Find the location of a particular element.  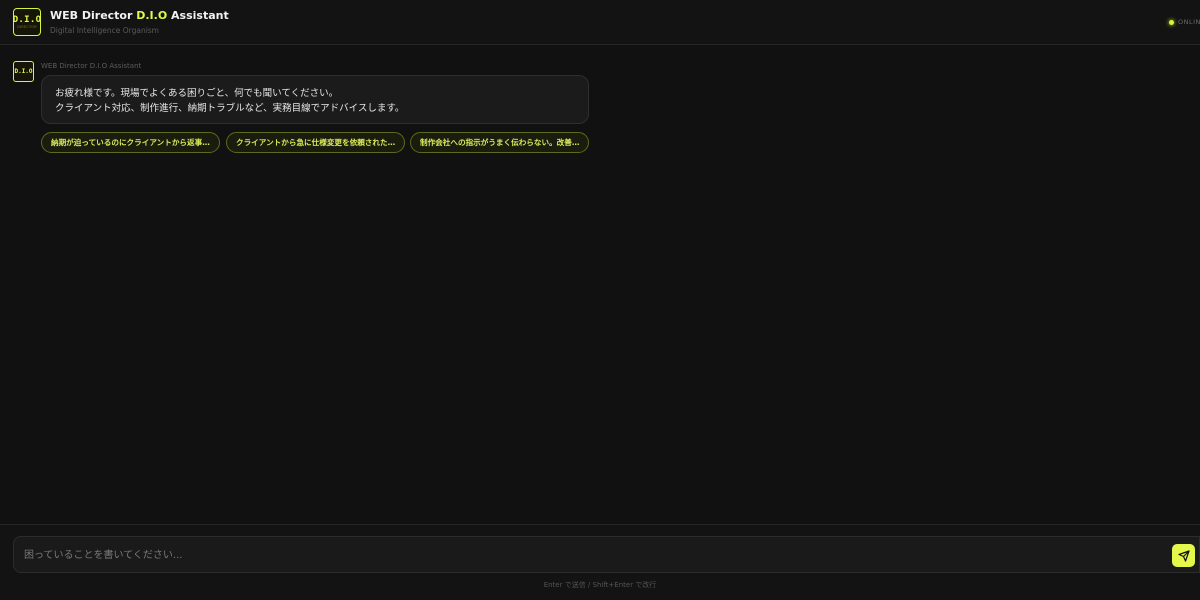

bot-avatar-text: D.I.O is located at coordinates (23, 71).